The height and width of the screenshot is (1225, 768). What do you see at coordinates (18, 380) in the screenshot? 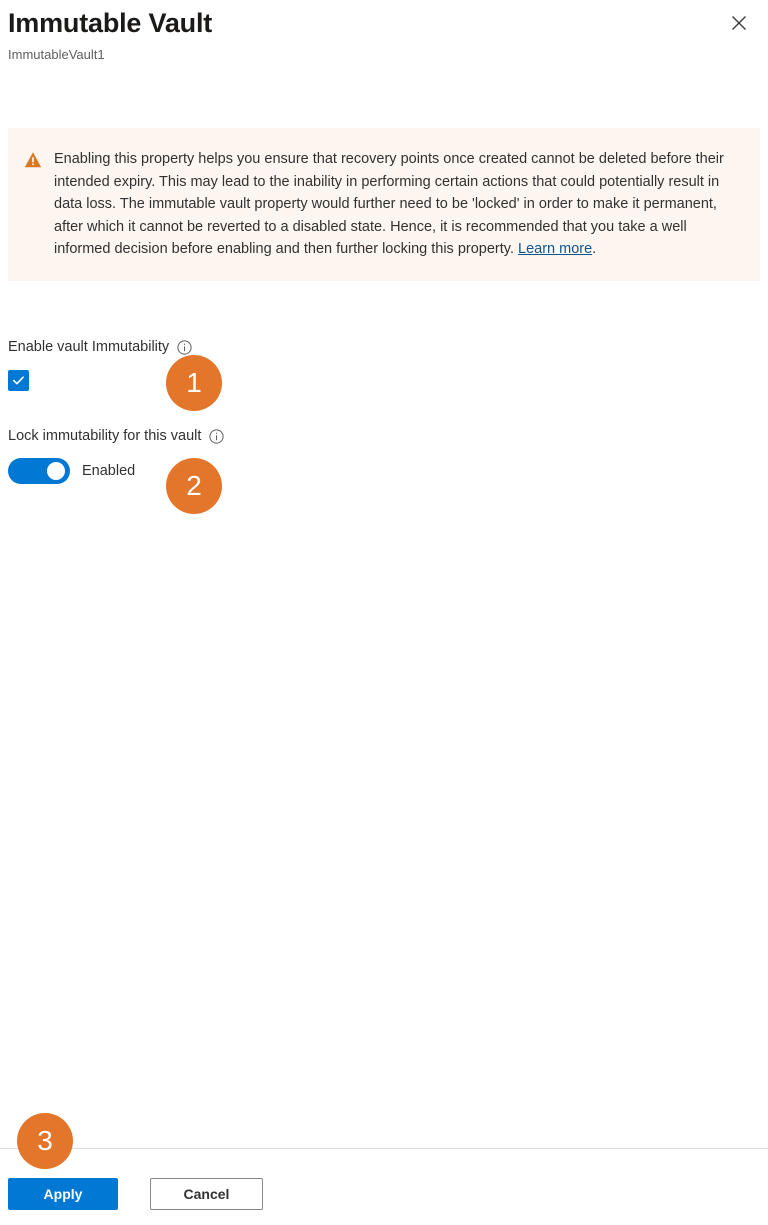
I see `enable-immutability-checkbox` at bounding box center [18, 380].